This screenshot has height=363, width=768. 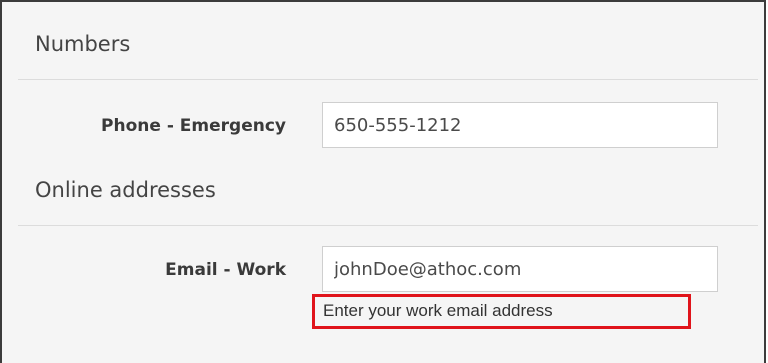 I want to click on online-addresses-section-title: Online addresses, so click(x=125, y=190).